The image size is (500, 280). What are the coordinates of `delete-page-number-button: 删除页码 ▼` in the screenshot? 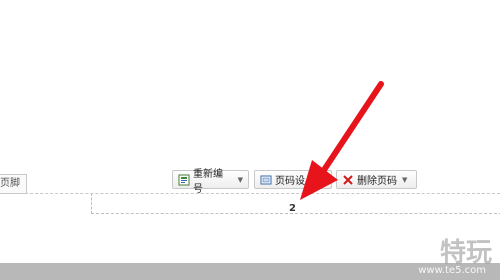 It's located at (376, 179).